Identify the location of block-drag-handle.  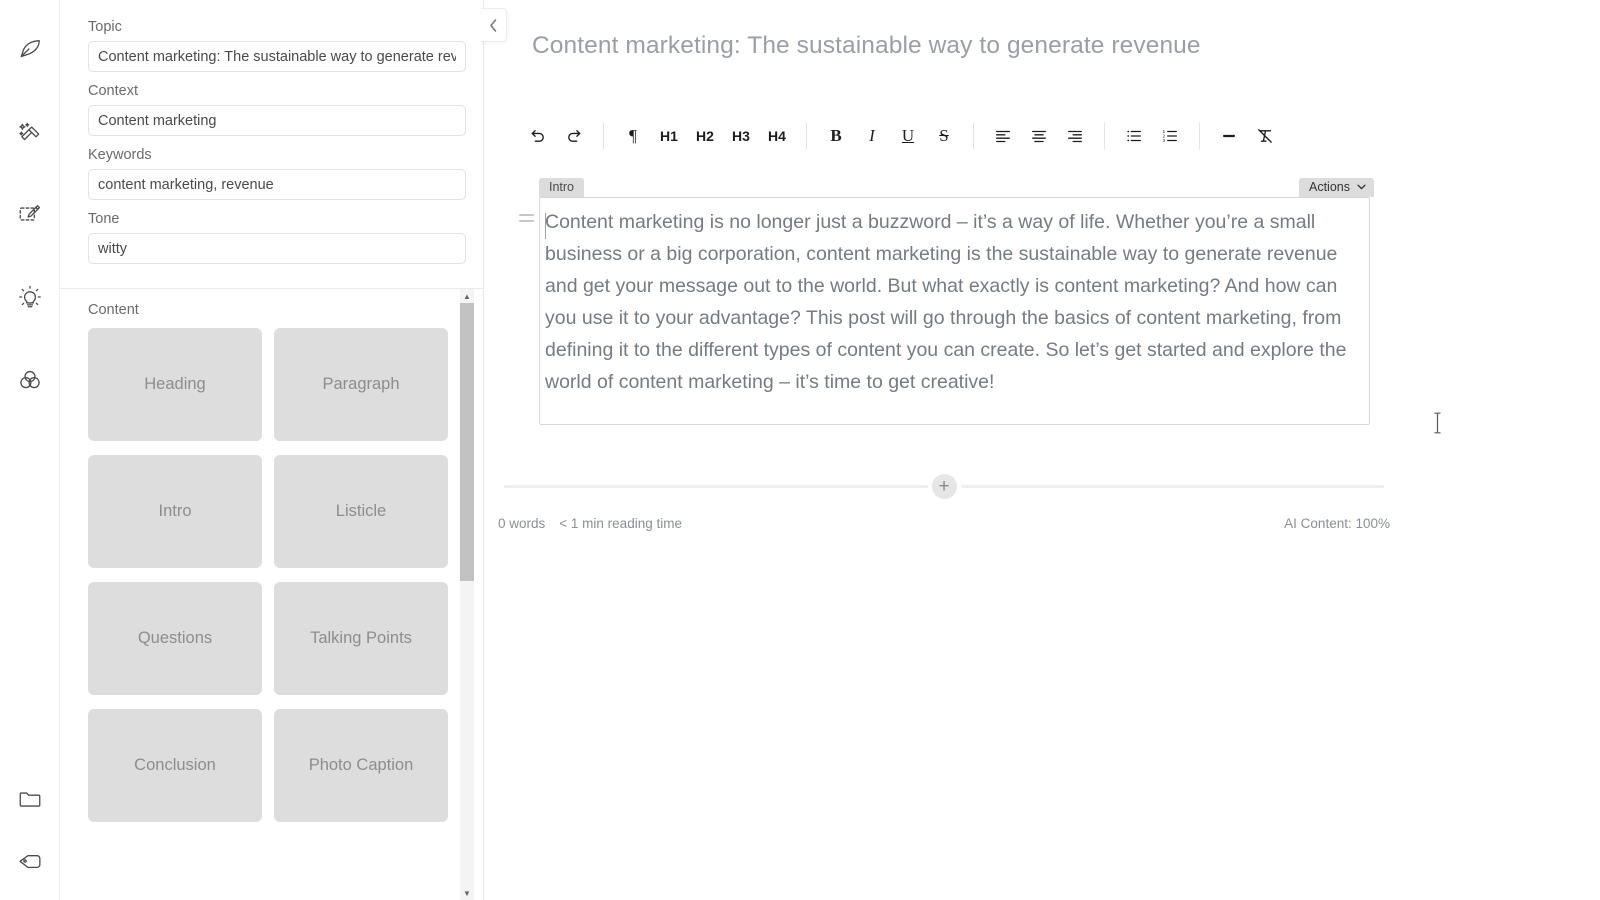
(526, 209).